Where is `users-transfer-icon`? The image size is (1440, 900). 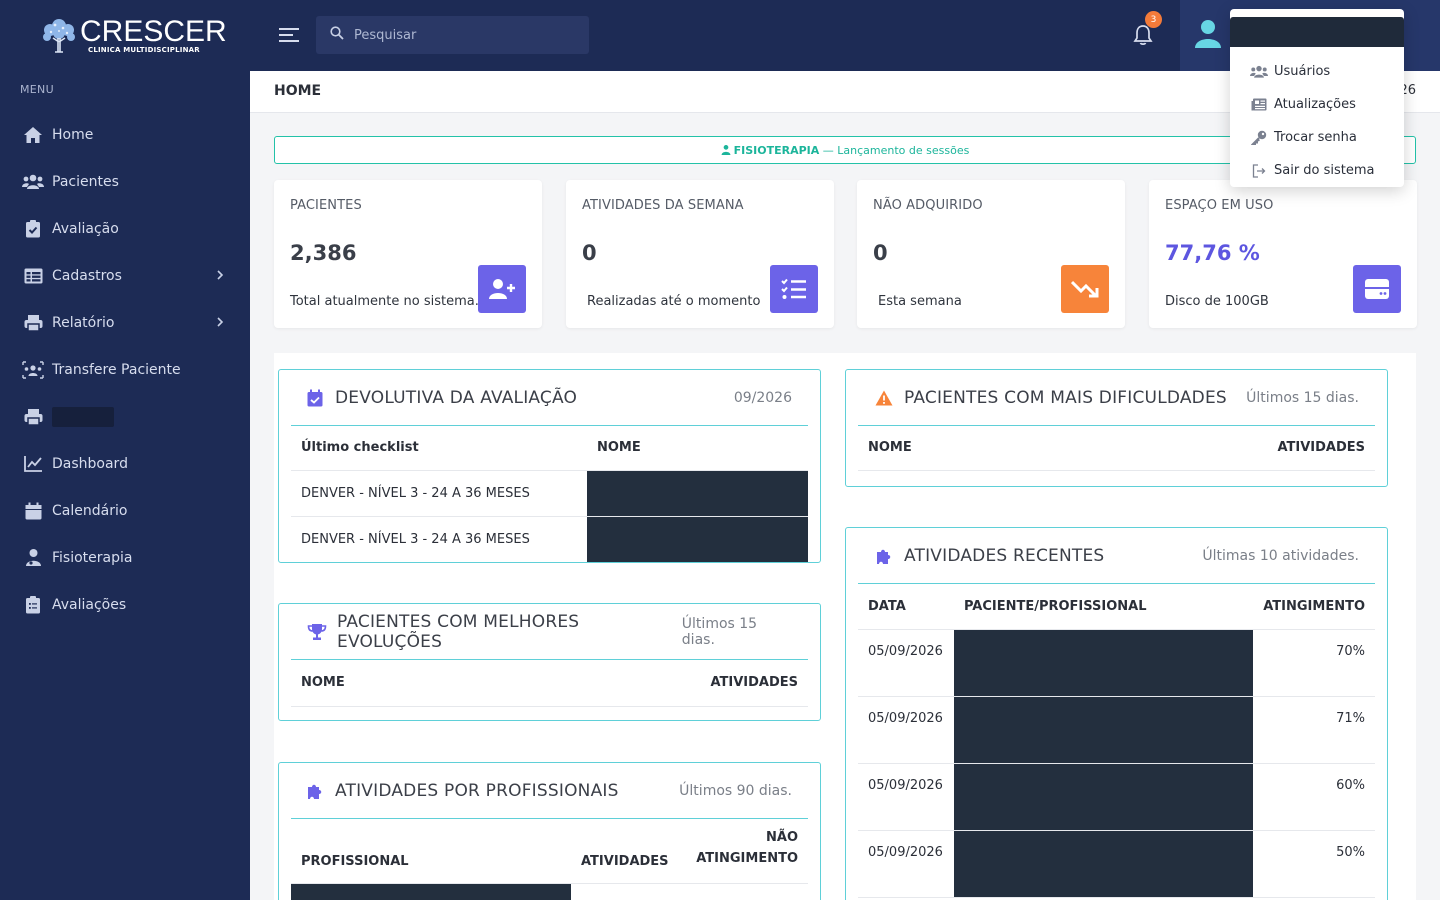
users-transfer-icon is located at coordinates (33, 370).